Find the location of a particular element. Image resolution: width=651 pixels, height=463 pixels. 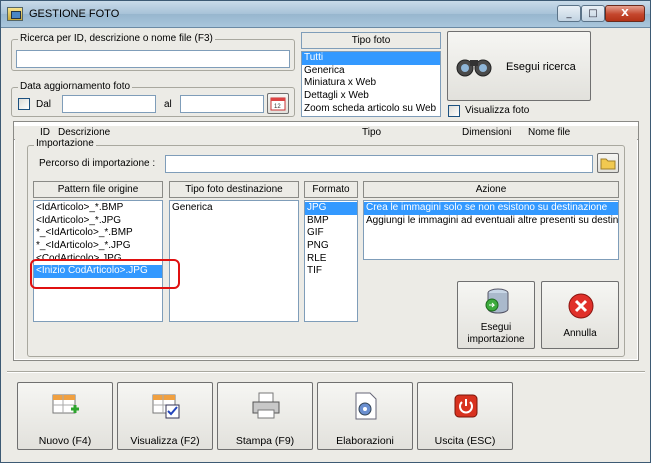

import-group-label: Importazione is located at coordinates (65, 143).